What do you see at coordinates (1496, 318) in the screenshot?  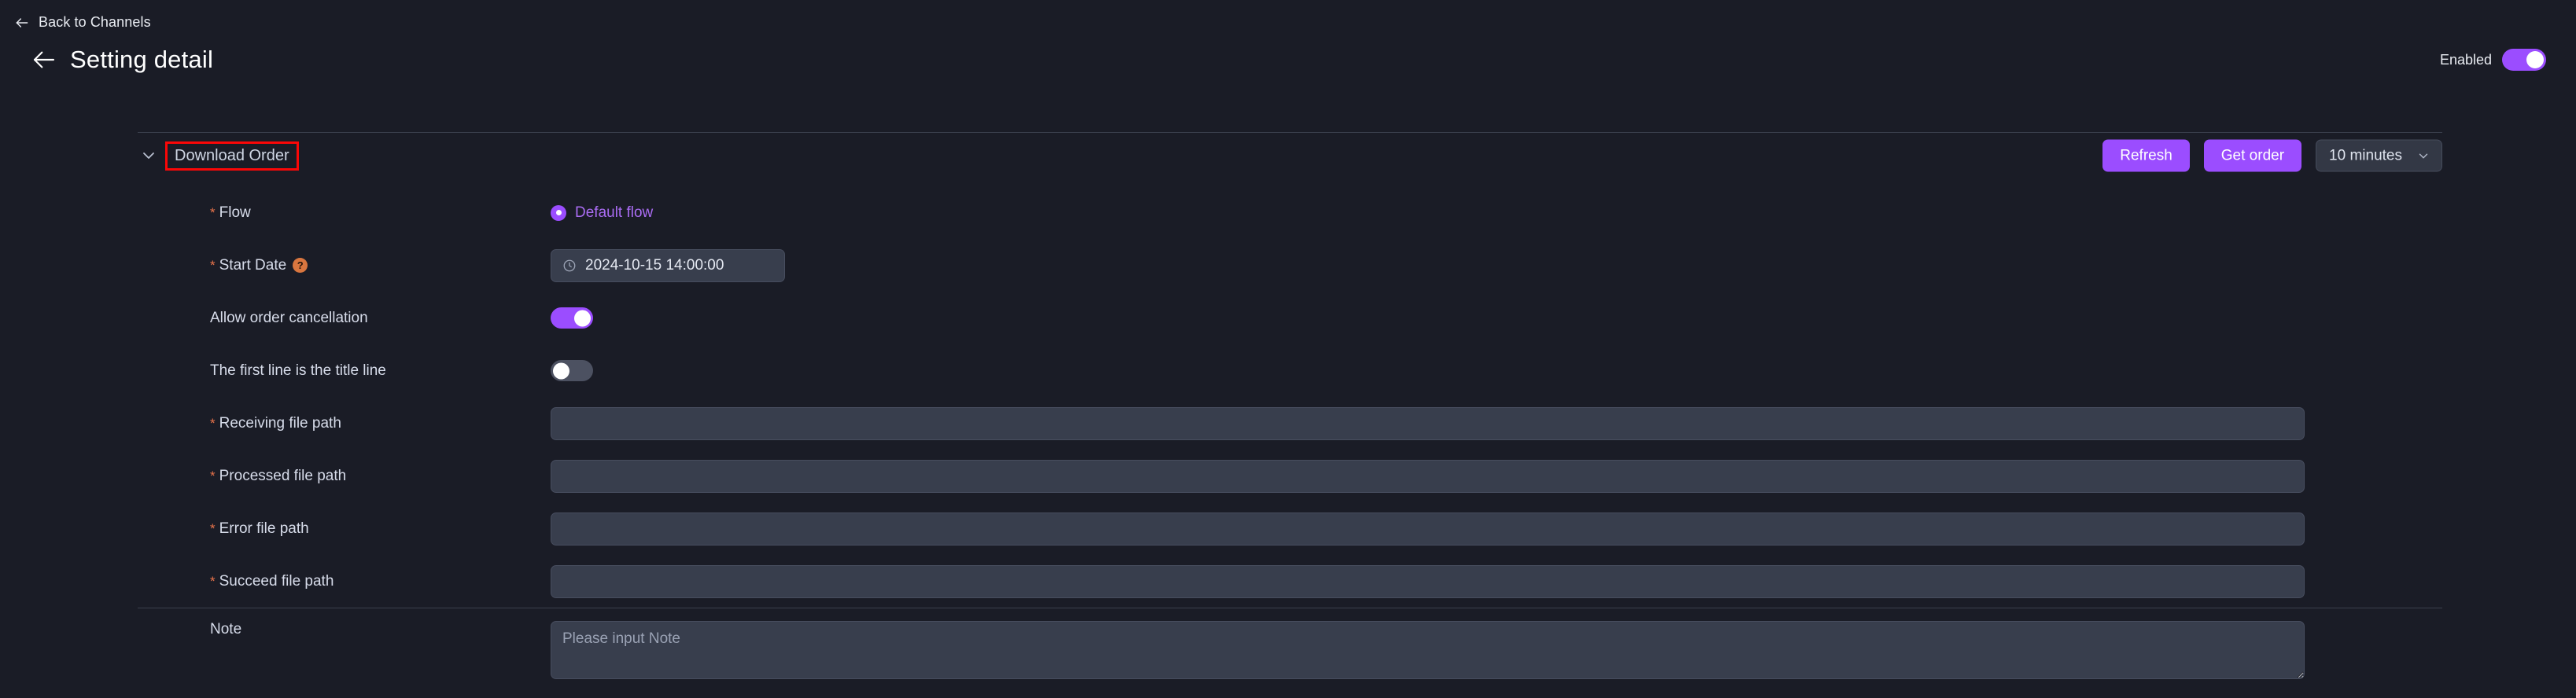 I see `allow-cancellation-field` at bounding box center [1496, 318].